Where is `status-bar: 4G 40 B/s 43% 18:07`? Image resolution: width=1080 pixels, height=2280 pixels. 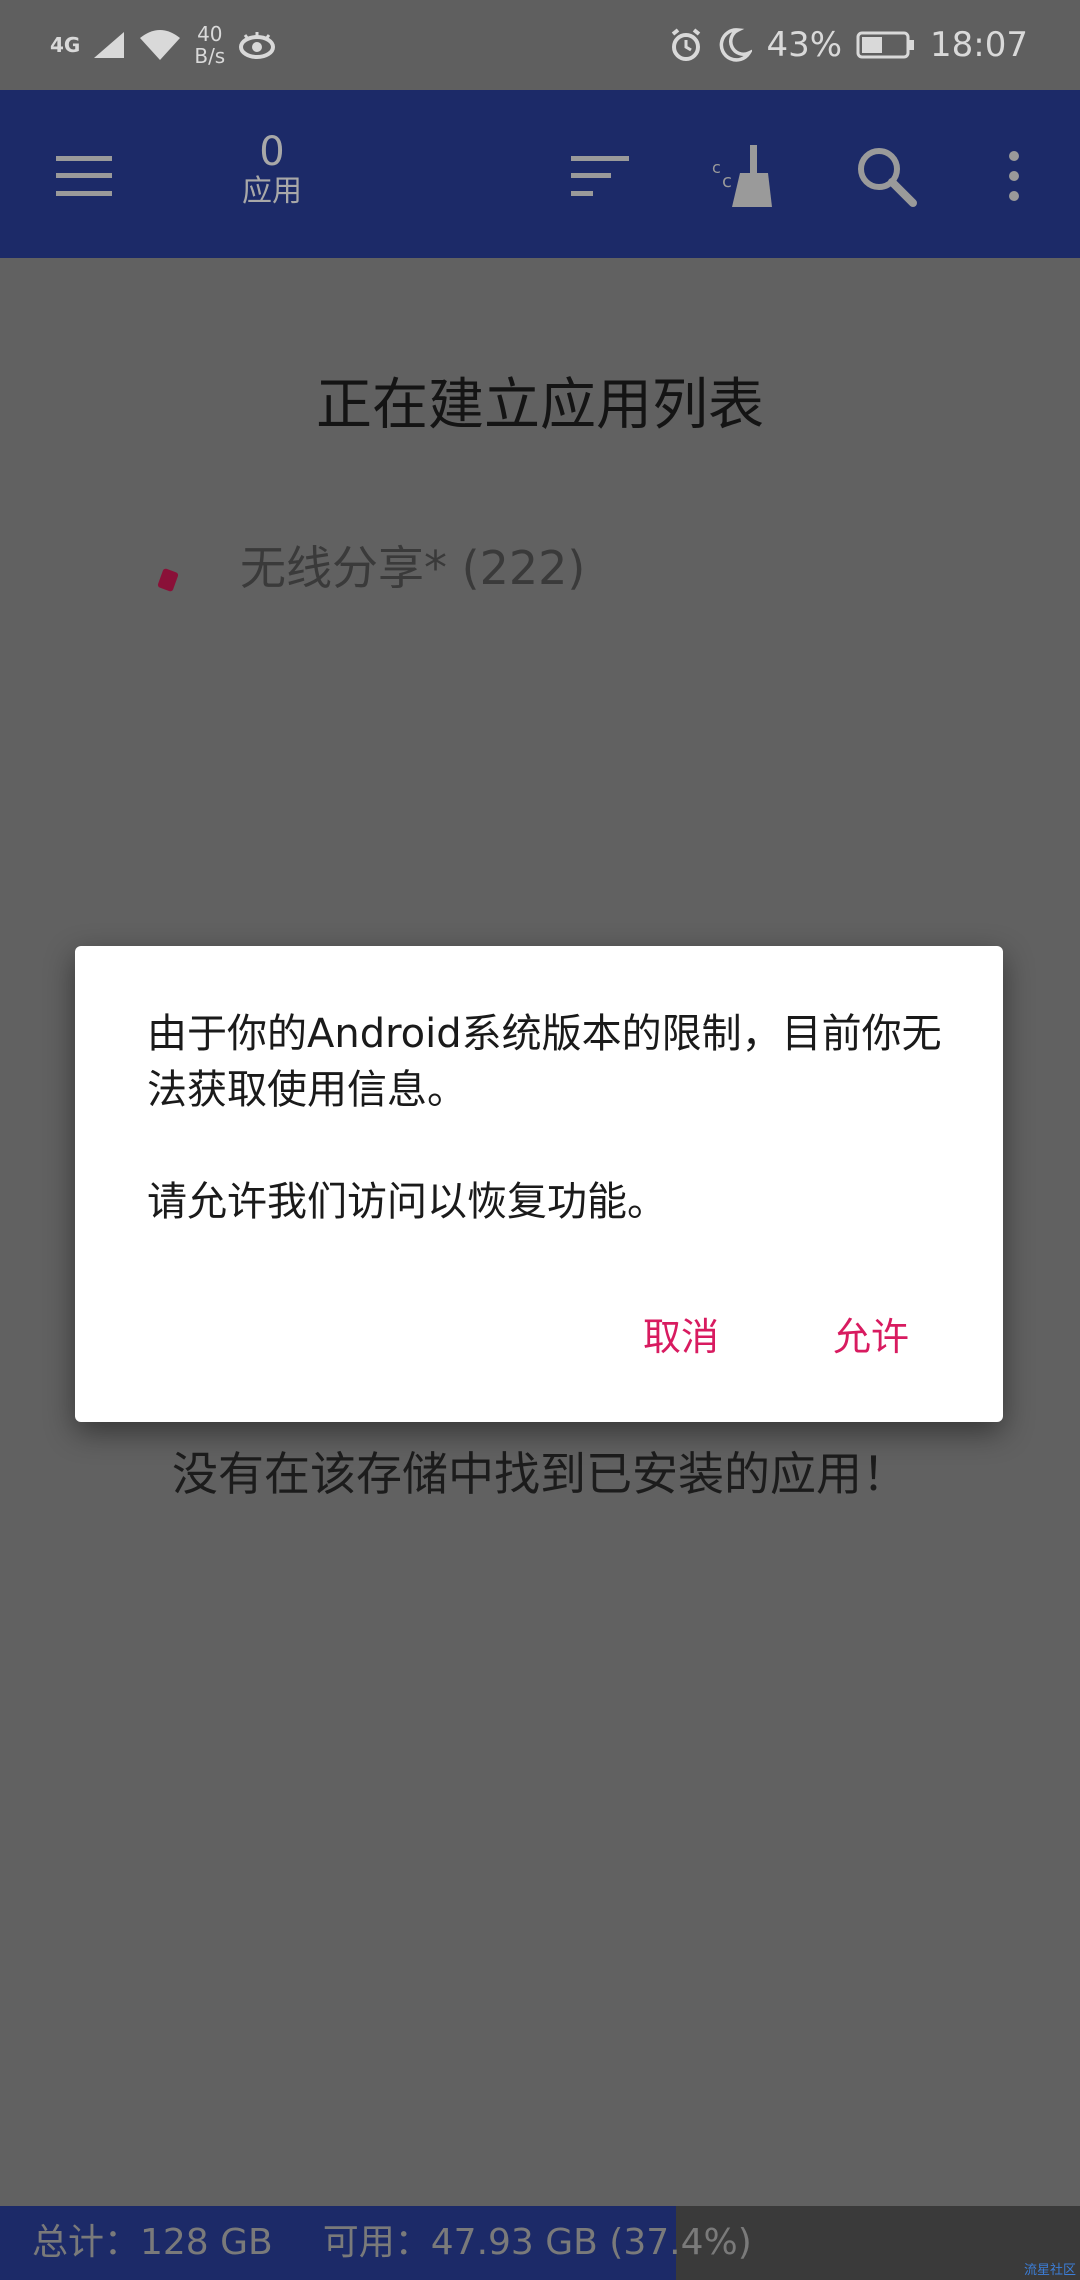 status-bar: 4G 40 B/s 43% 18:07 is located at coordinates (540, 45).